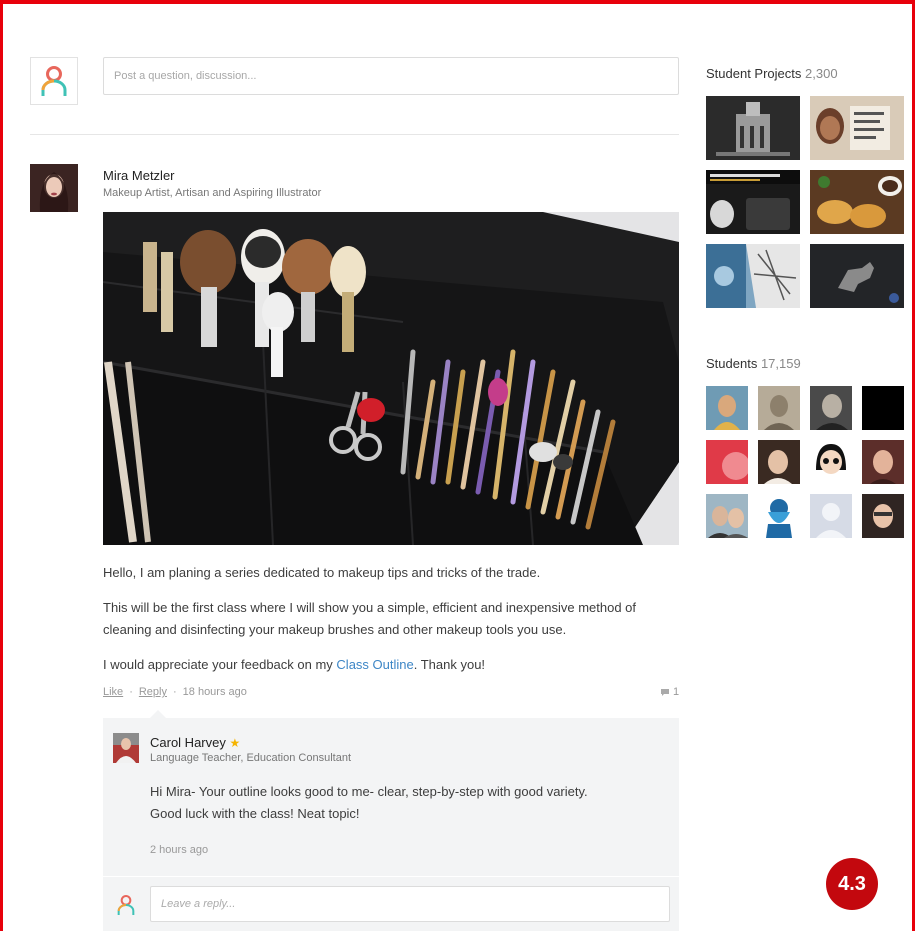  Describe the element at coordinates (391, 76) in the screenshot. I see `post-question-input` at that location.